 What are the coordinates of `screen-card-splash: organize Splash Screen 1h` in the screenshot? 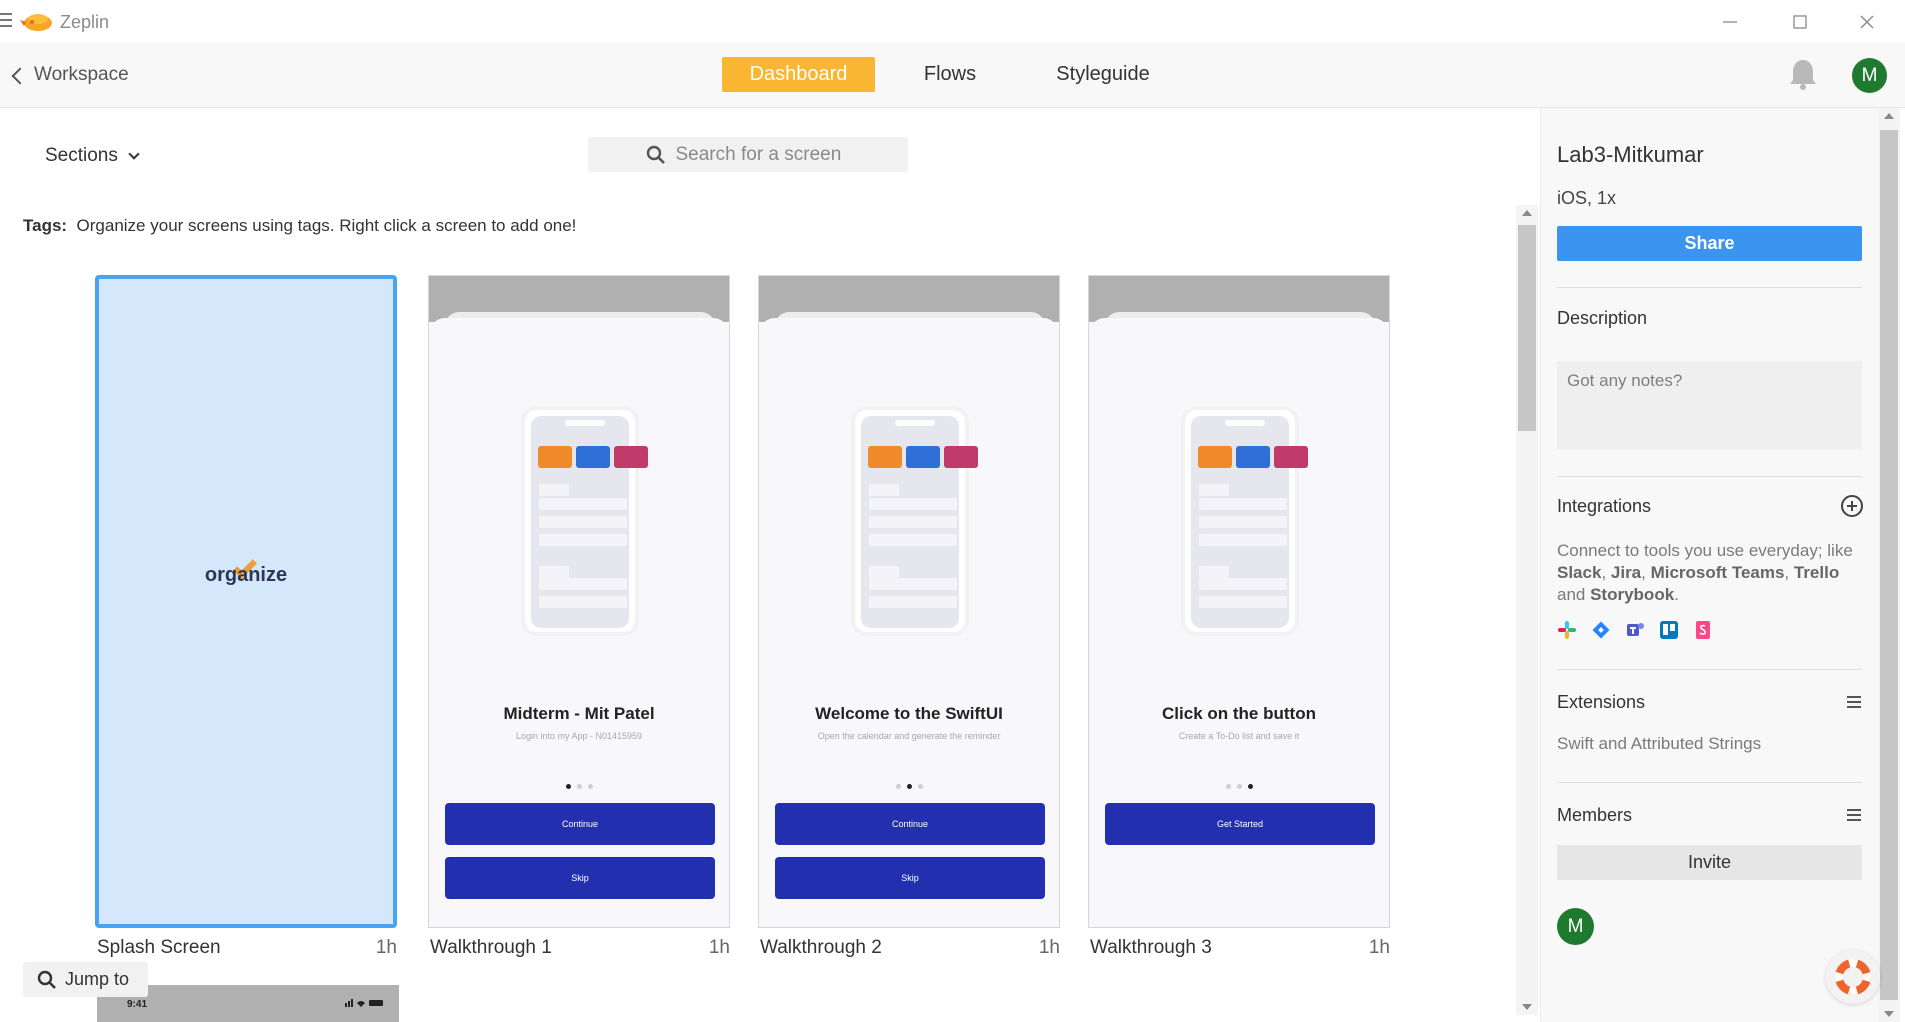 It's located at (246, 616).